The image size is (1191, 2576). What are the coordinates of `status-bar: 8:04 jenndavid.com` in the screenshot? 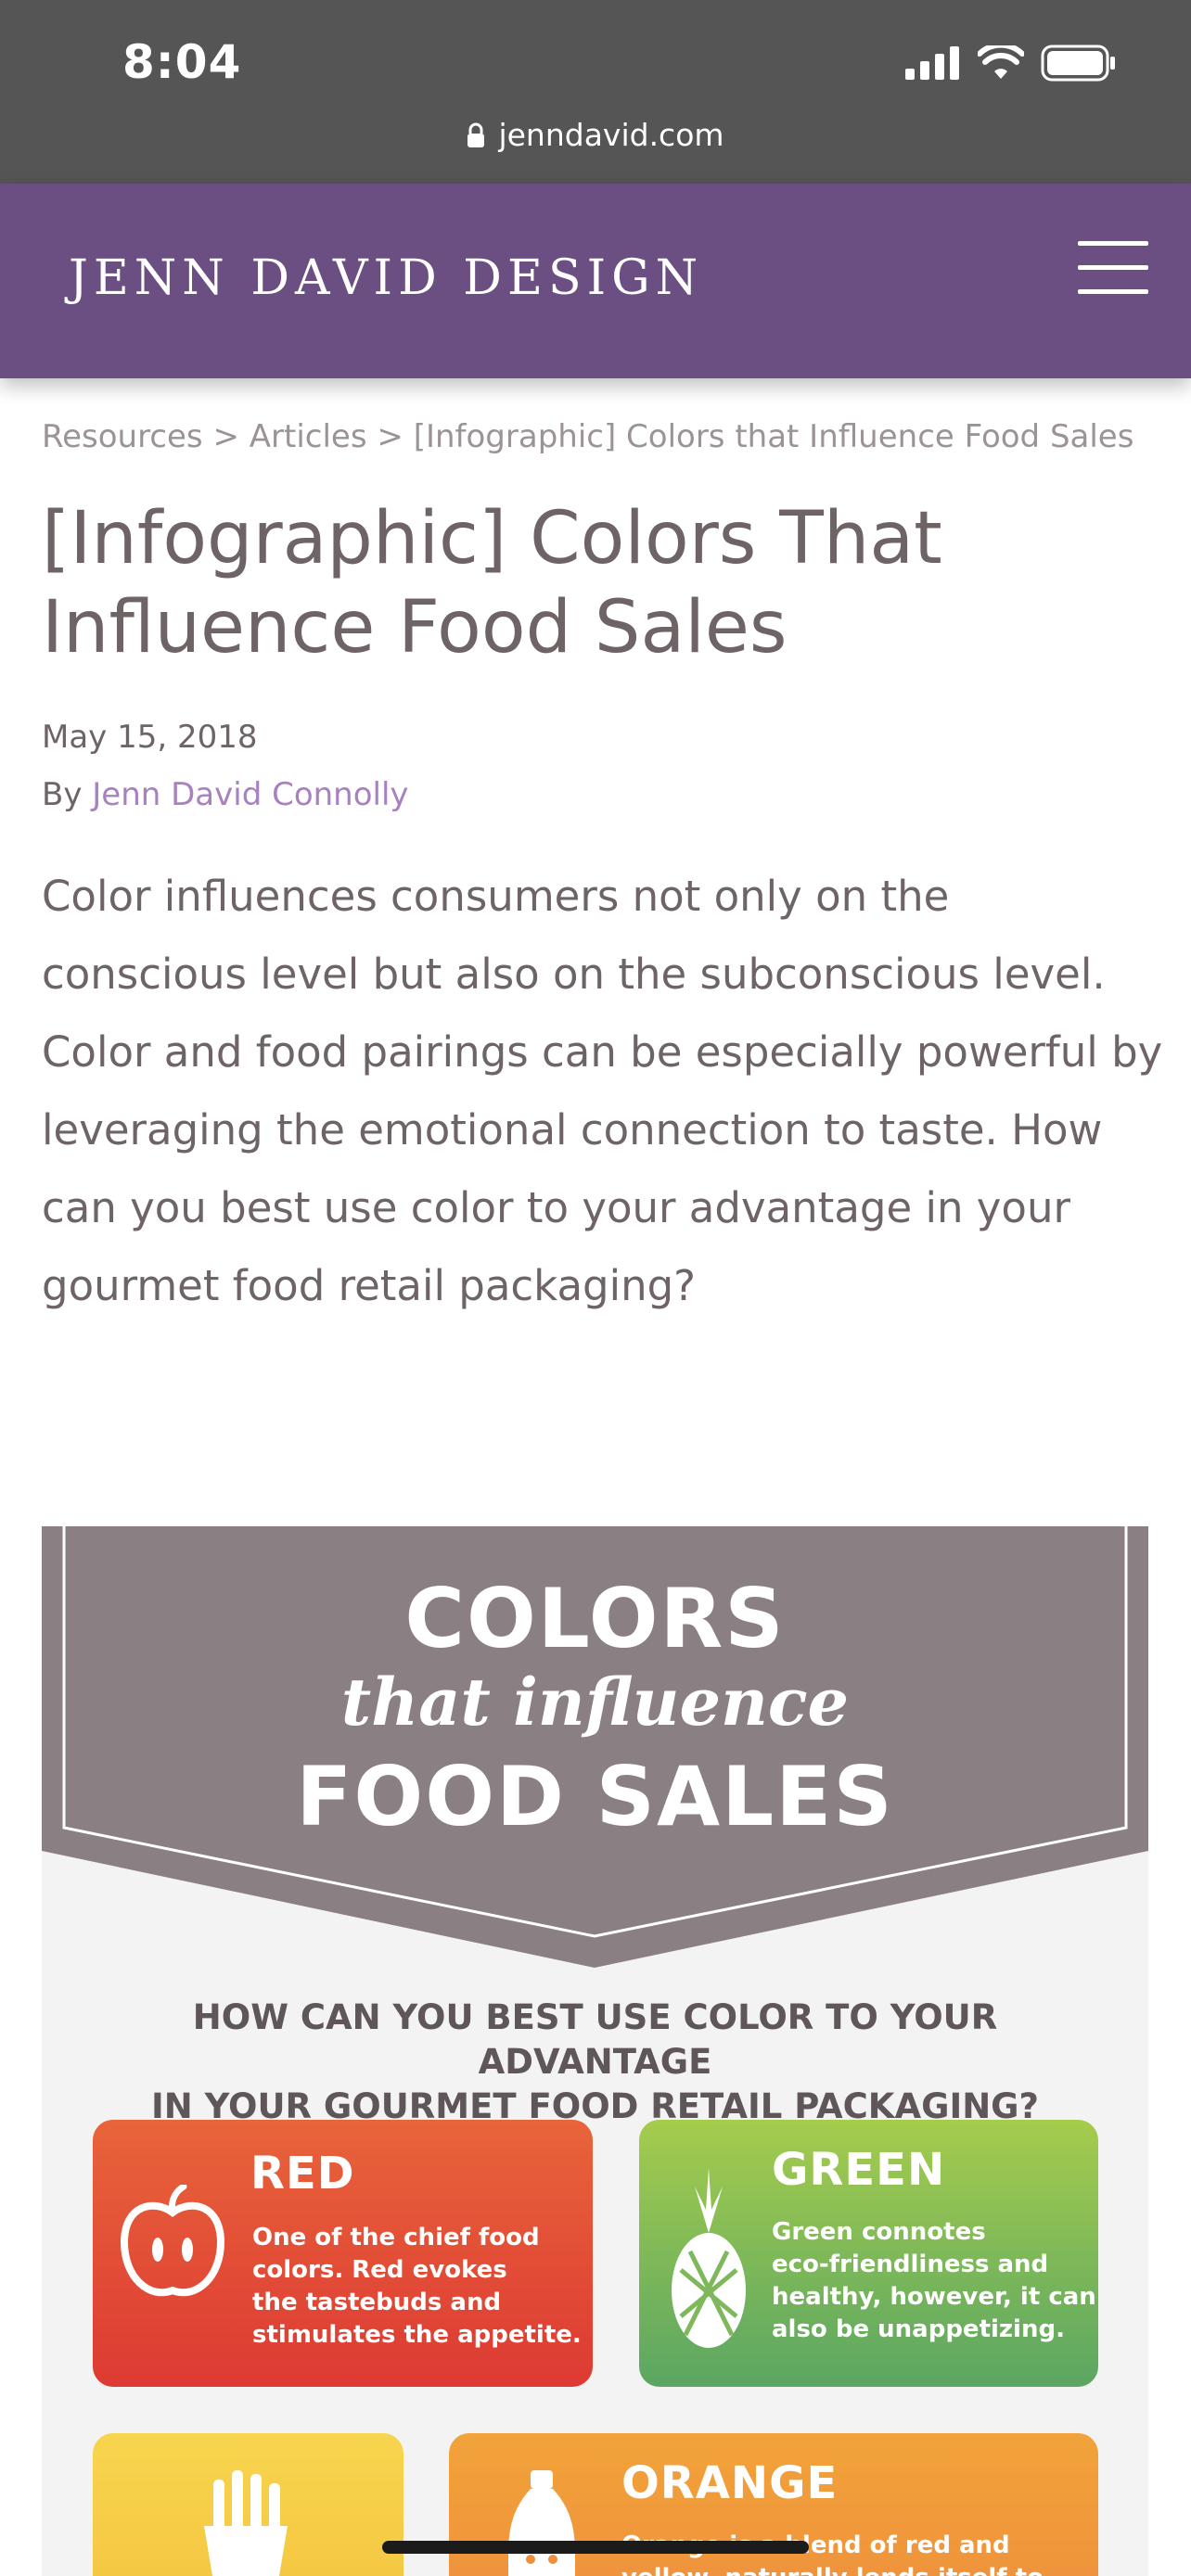 It's located at (595, 92).